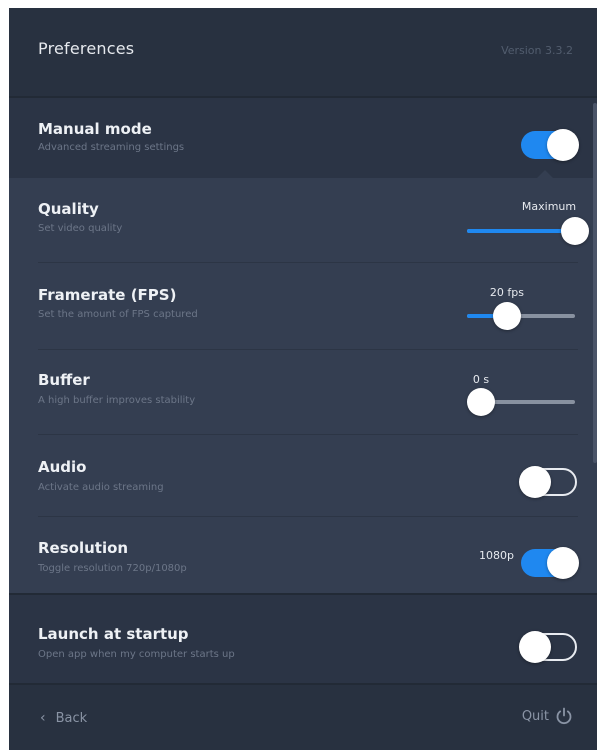 The width and height of the screenshot is (600, 751). What do you see at coordinates (506, 292) in the screenshot?
I see `framerate-value: 20 fps` at bounding box center [506, 292].